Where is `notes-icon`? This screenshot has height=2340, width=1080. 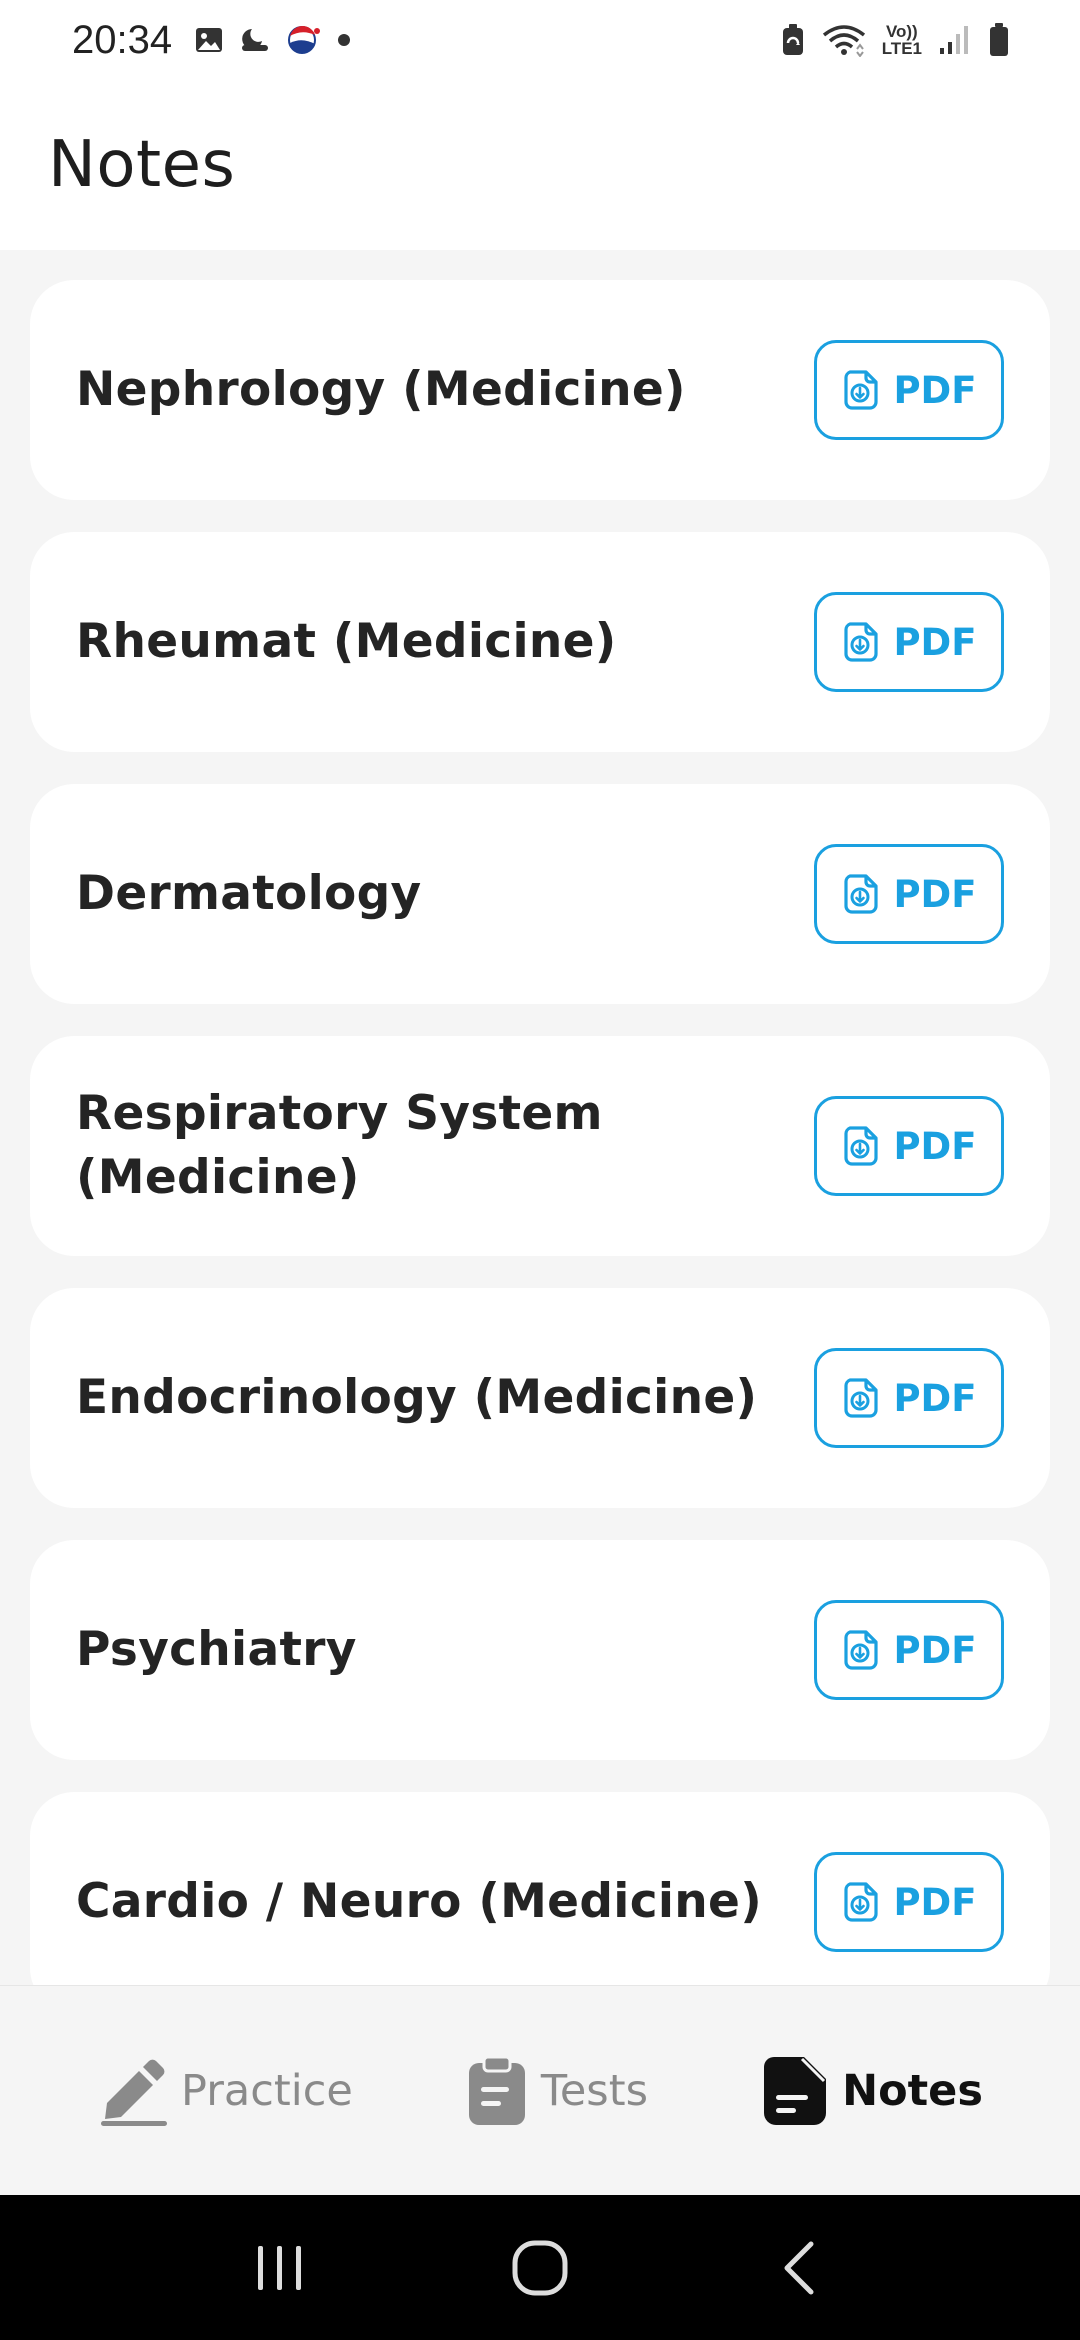 notes-icon is located at coordinates (795, 2091).